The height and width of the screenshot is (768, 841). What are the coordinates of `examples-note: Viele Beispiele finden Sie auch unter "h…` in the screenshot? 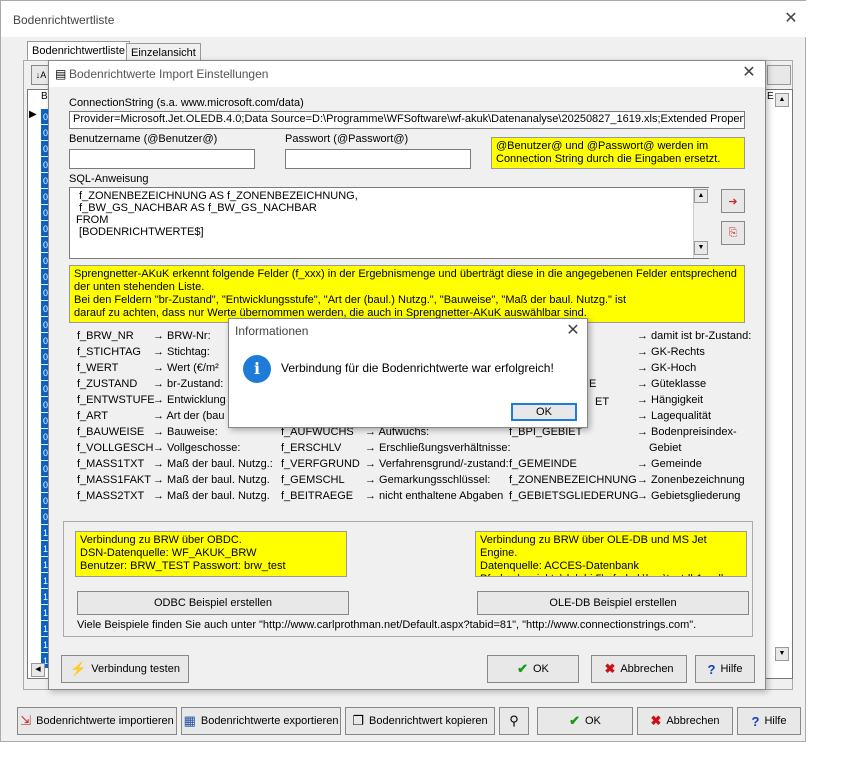 It's located at (387, 625).